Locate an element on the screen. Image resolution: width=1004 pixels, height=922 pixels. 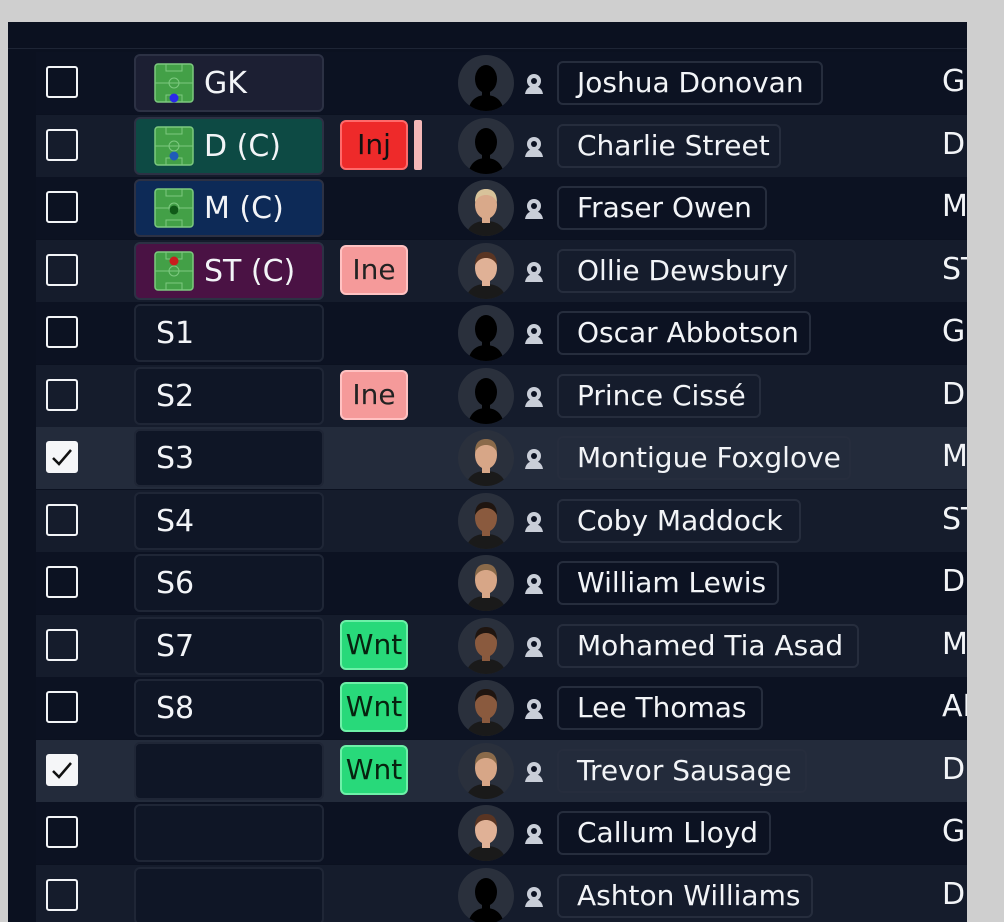
table-row: S7 Wnt Mohamed Tia Asad M is located at coordinates (501, 645).